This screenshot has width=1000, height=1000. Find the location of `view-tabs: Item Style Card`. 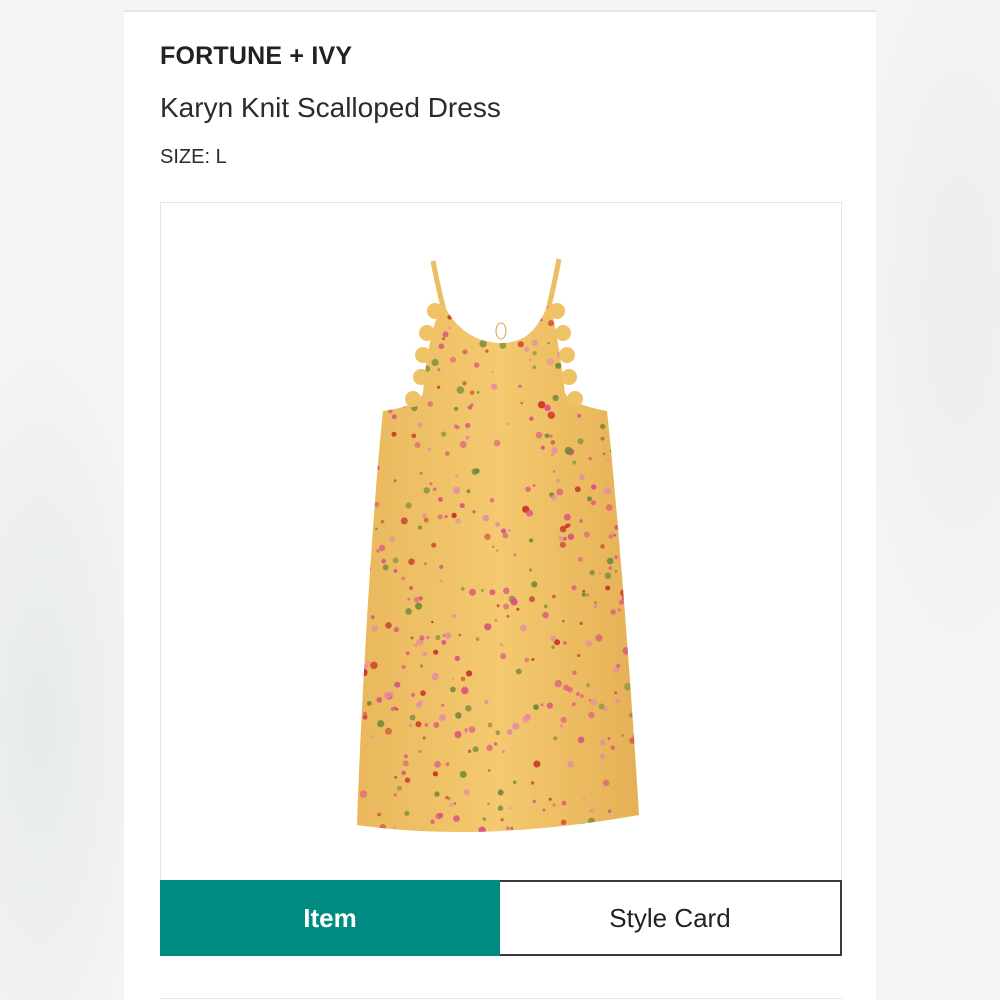

view-tabs: Item Style Card is located at coordinates (501, 918).